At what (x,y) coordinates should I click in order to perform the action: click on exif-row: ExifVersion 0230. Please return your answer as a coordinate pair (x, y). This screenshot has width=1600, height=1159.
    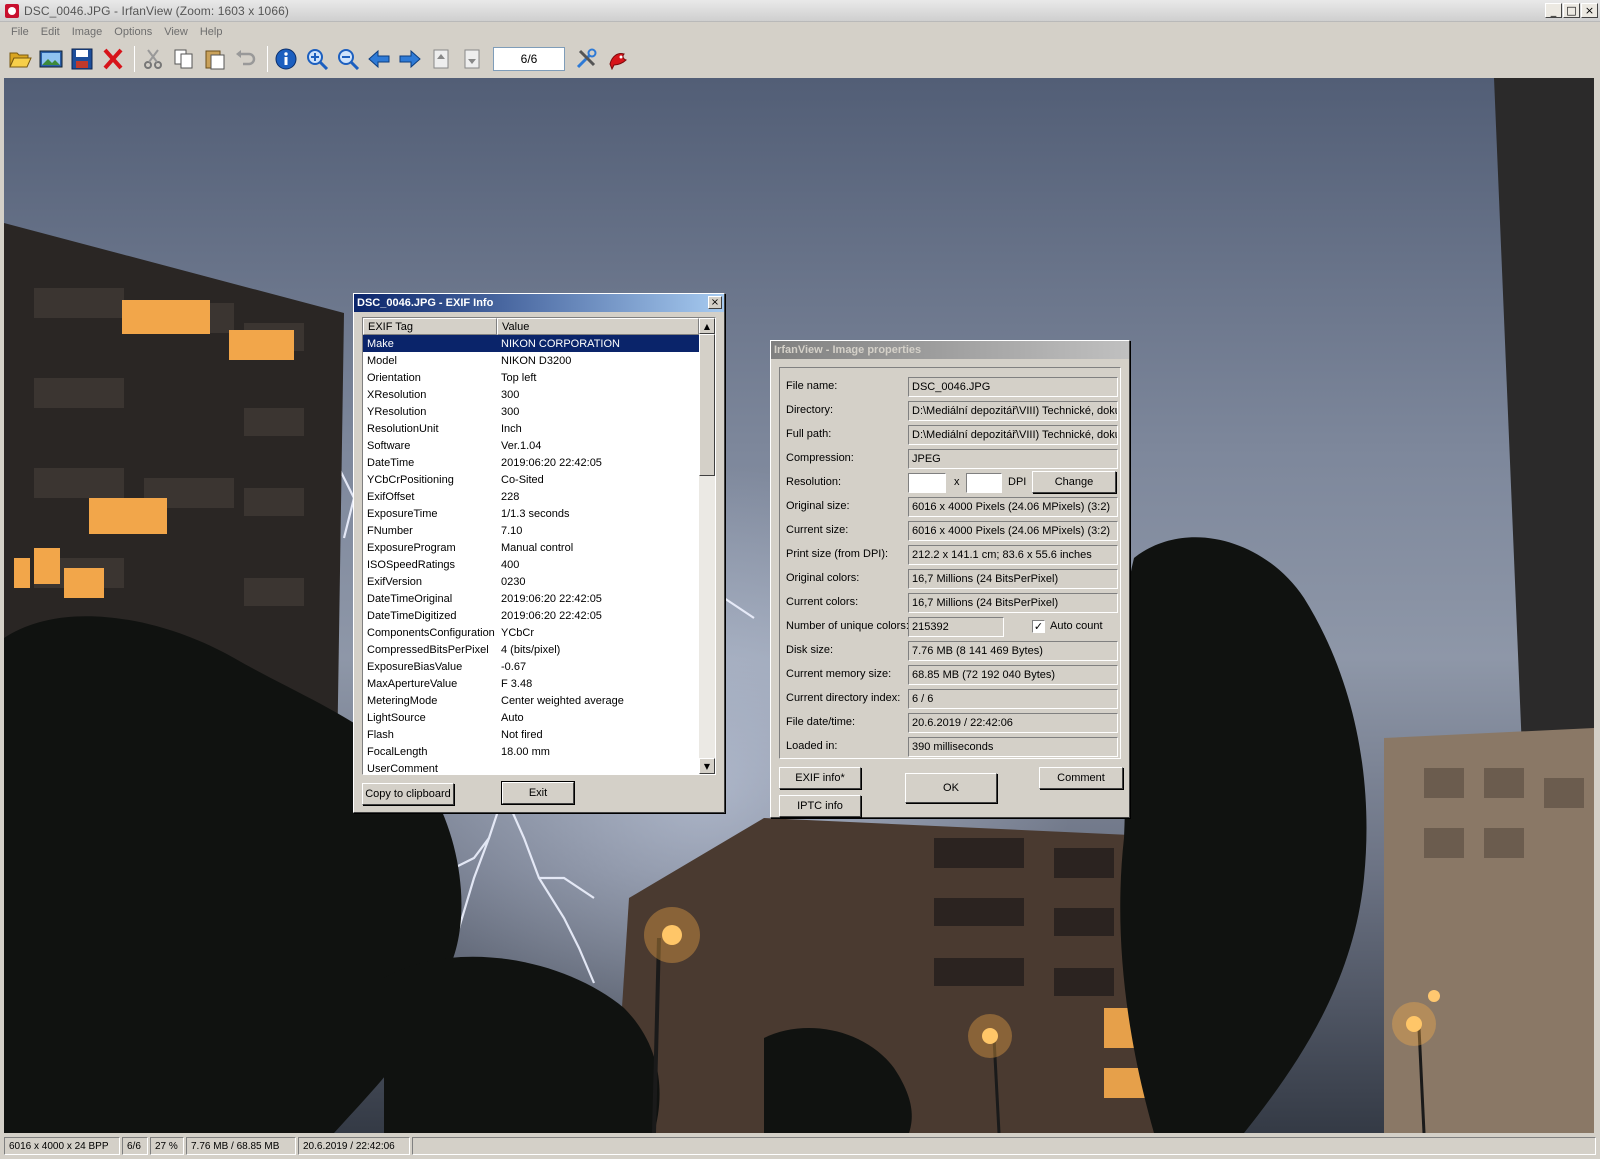
    Looking at the image, I should click on (539, 581).